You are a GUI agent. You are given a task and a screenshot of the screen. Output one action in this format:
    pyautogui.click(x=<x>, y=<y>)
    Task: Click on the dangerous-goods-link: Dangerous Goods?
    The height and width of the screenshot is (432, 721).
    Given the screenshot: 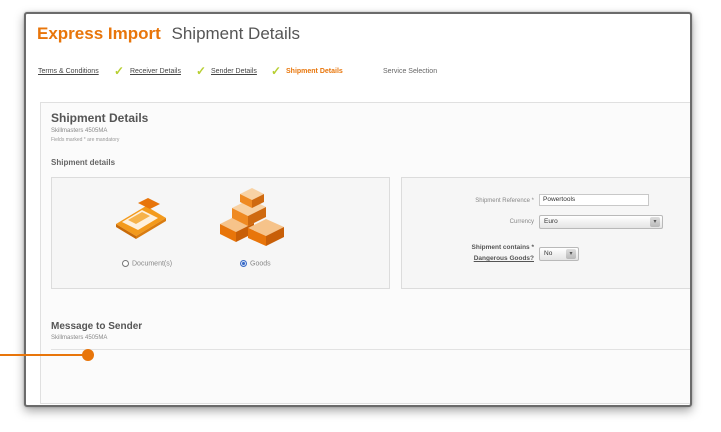 What is the action you would take?
    pyautogui.click(x=504, y=258)
    